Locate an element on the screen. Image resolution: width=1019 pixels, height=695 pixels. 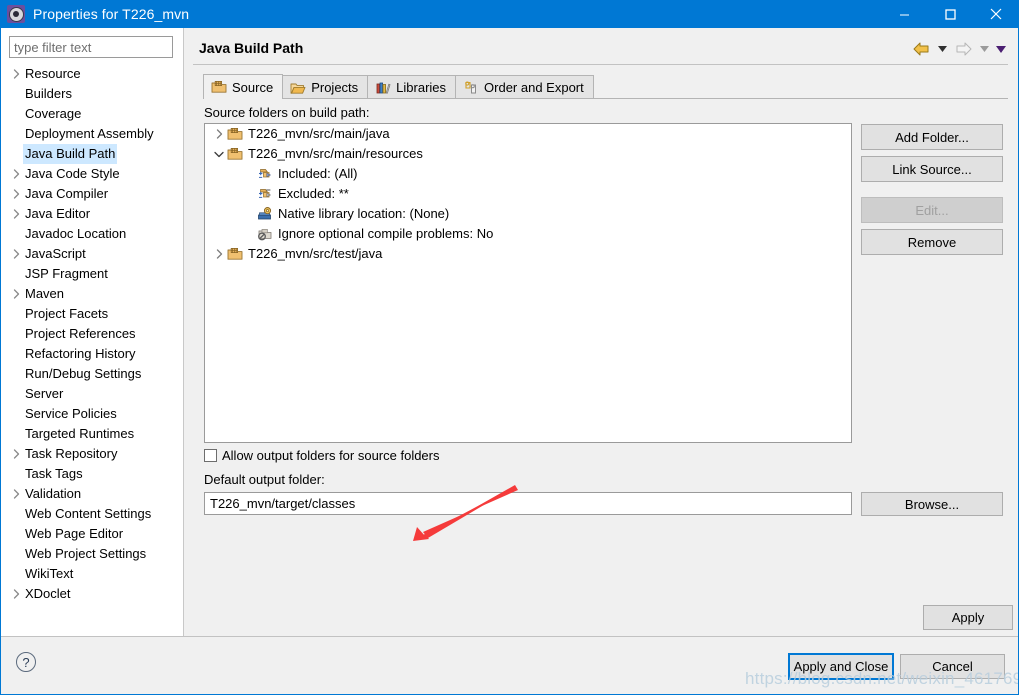
sidebar-item-label: Coverage is located at coordinates (53, 113).